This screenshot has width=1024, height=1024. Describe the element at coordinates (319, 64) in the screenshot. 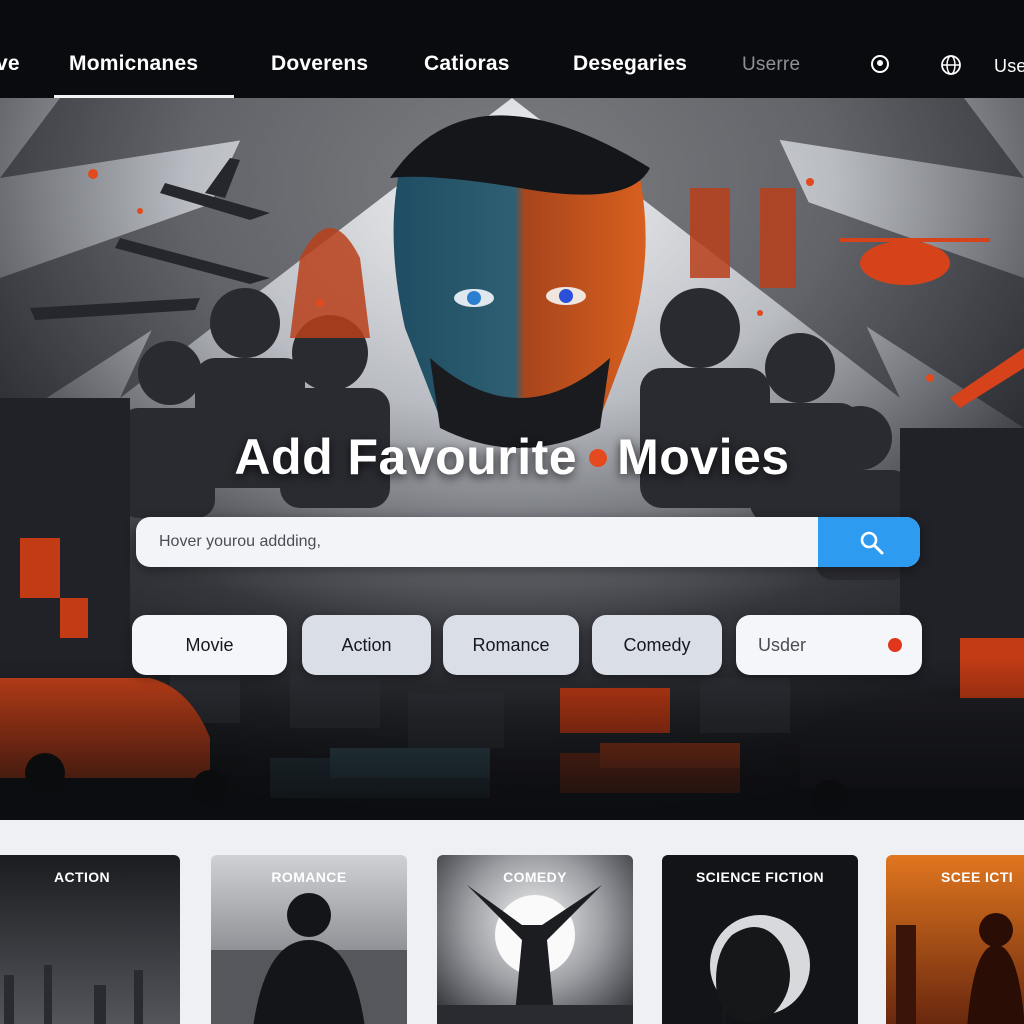

I see `nav-item: Doverens` at that location.